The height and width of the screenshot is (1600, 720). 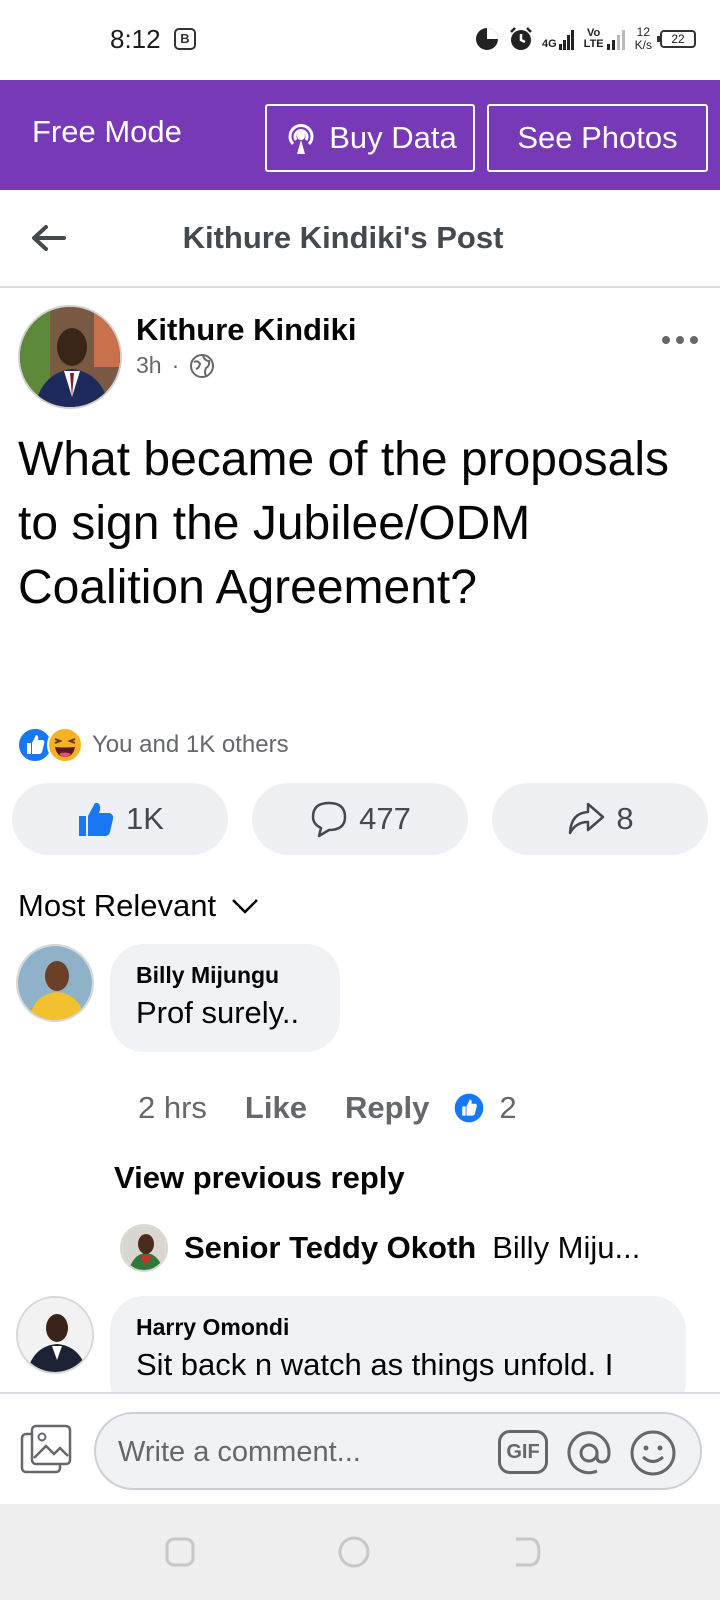 I want to click on mobile-signal-icon: 4G, so click(x=558, y=39).